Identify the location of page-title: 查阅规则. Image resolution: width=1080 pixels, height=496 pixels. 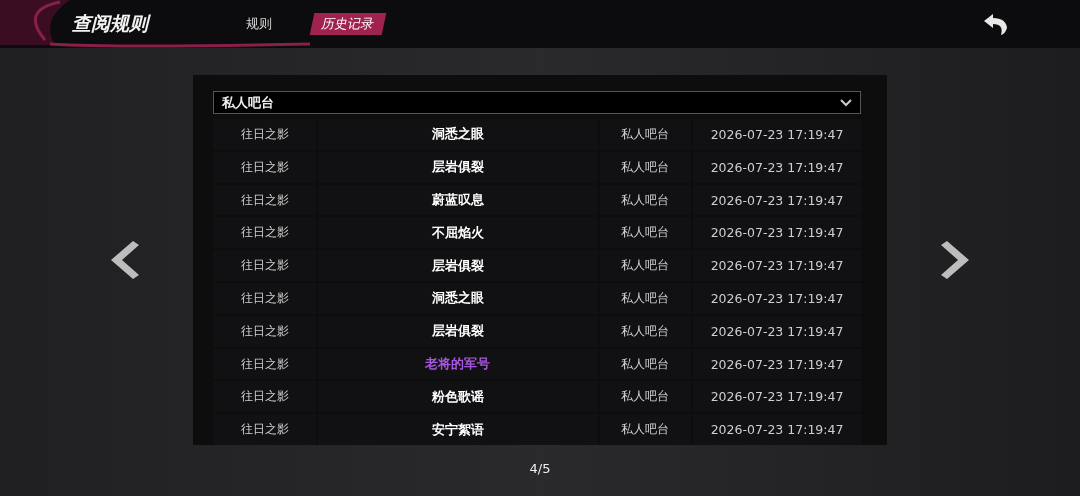
(142, 24).